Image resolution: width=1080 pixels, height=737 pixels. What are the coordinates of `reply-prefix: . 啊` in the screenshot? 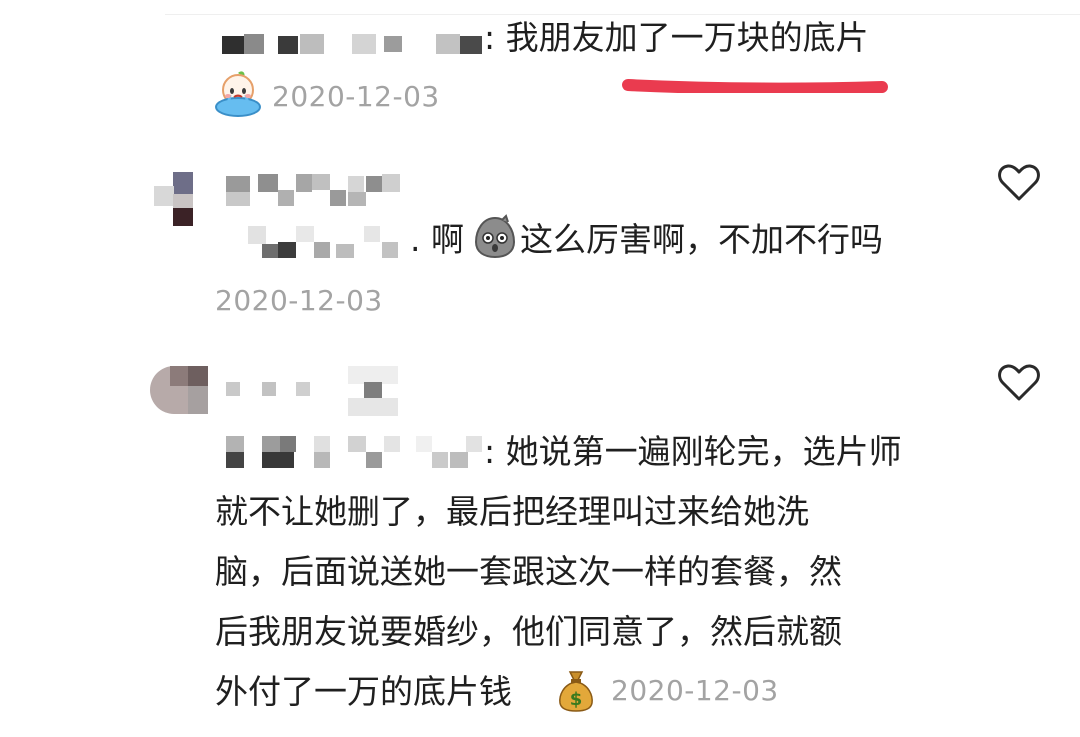 It's located at (437, 239).